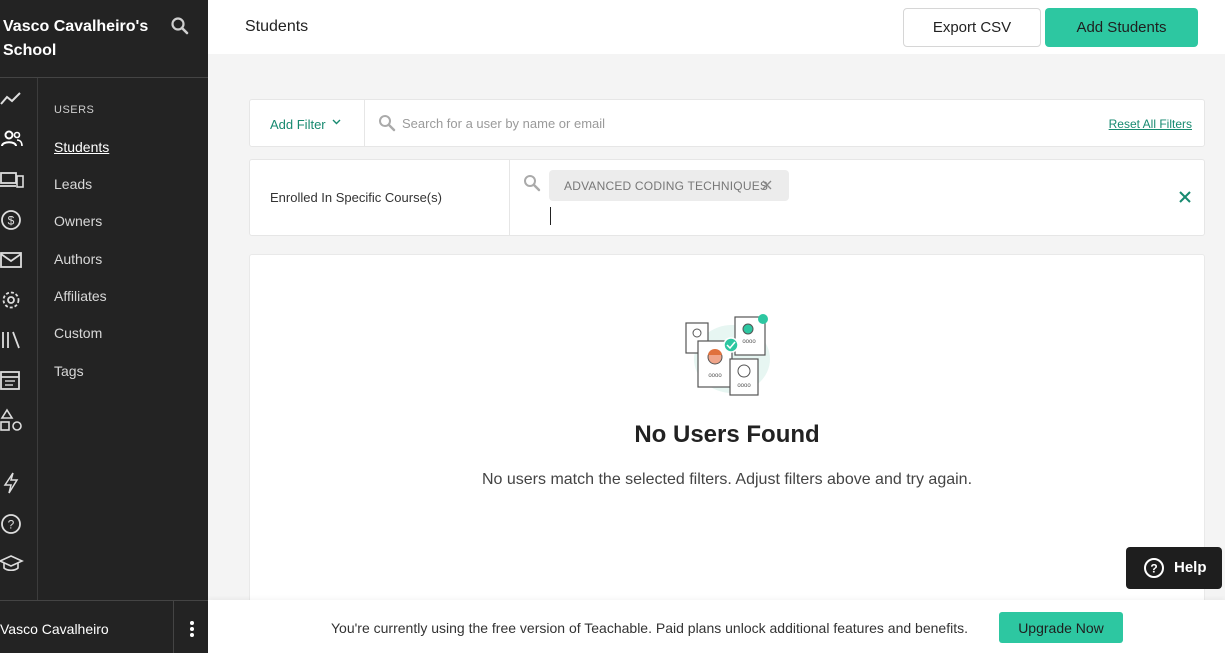  I want to click on users-icon, so click(12, 139).